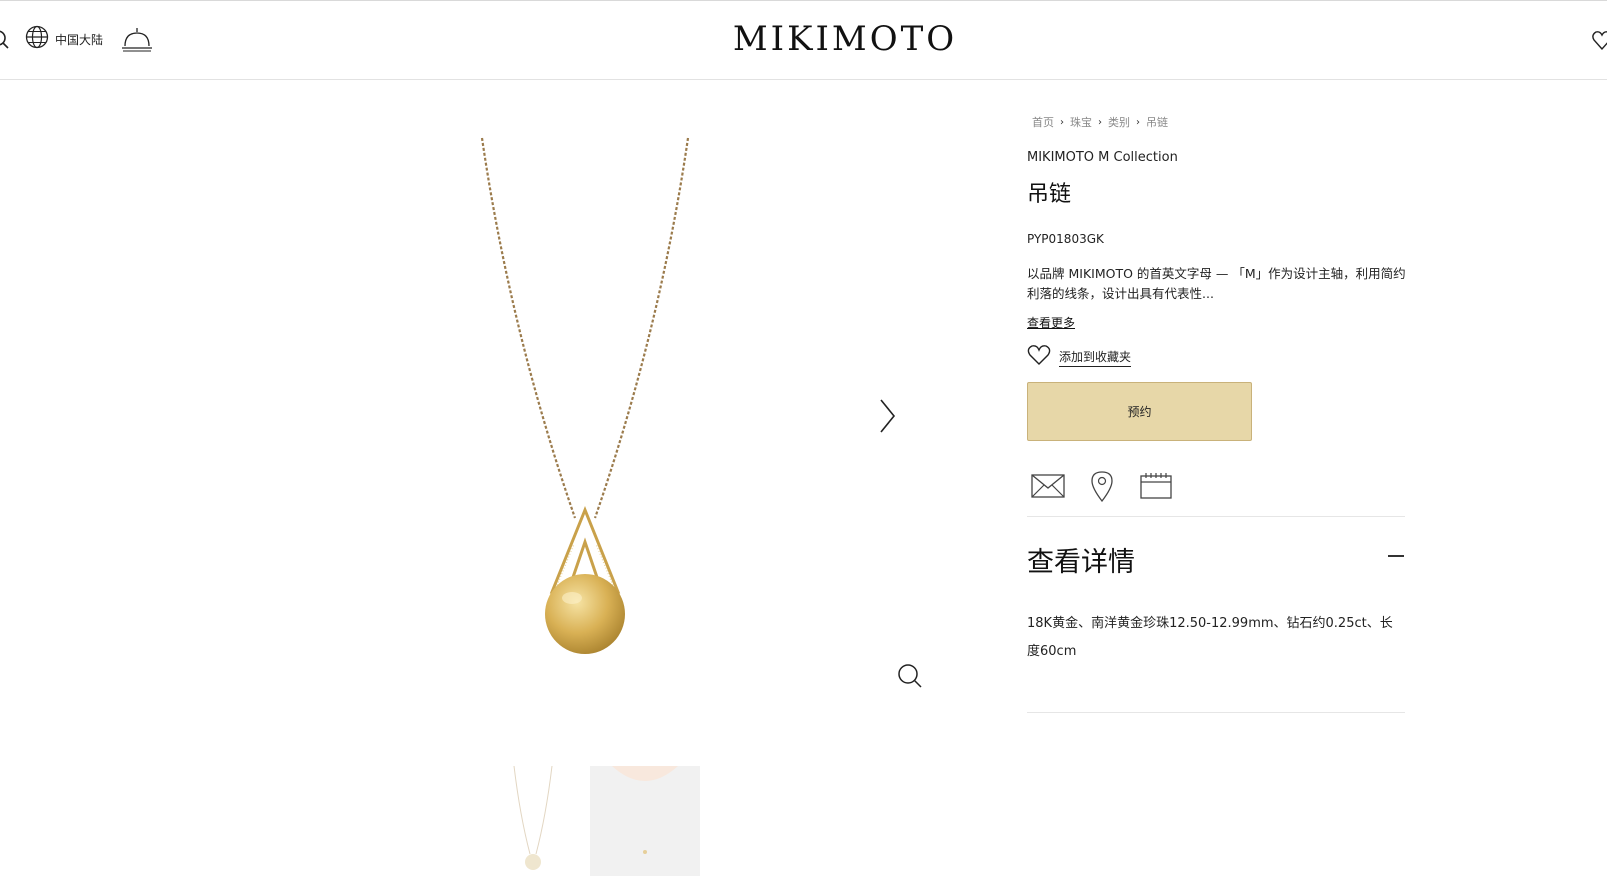 The width and height of the screenshot is (1607, 896). I want to click on reserve-button: 预约, so click(1139, 411).